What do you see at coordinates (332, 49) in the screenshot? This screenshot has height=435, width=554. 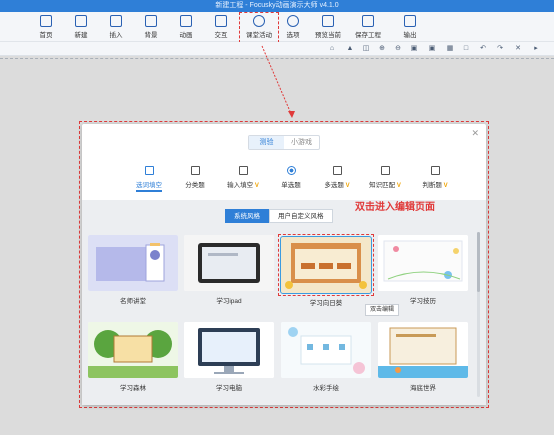 I see `home-icon: ⌂` at bounding box center [332, 49].